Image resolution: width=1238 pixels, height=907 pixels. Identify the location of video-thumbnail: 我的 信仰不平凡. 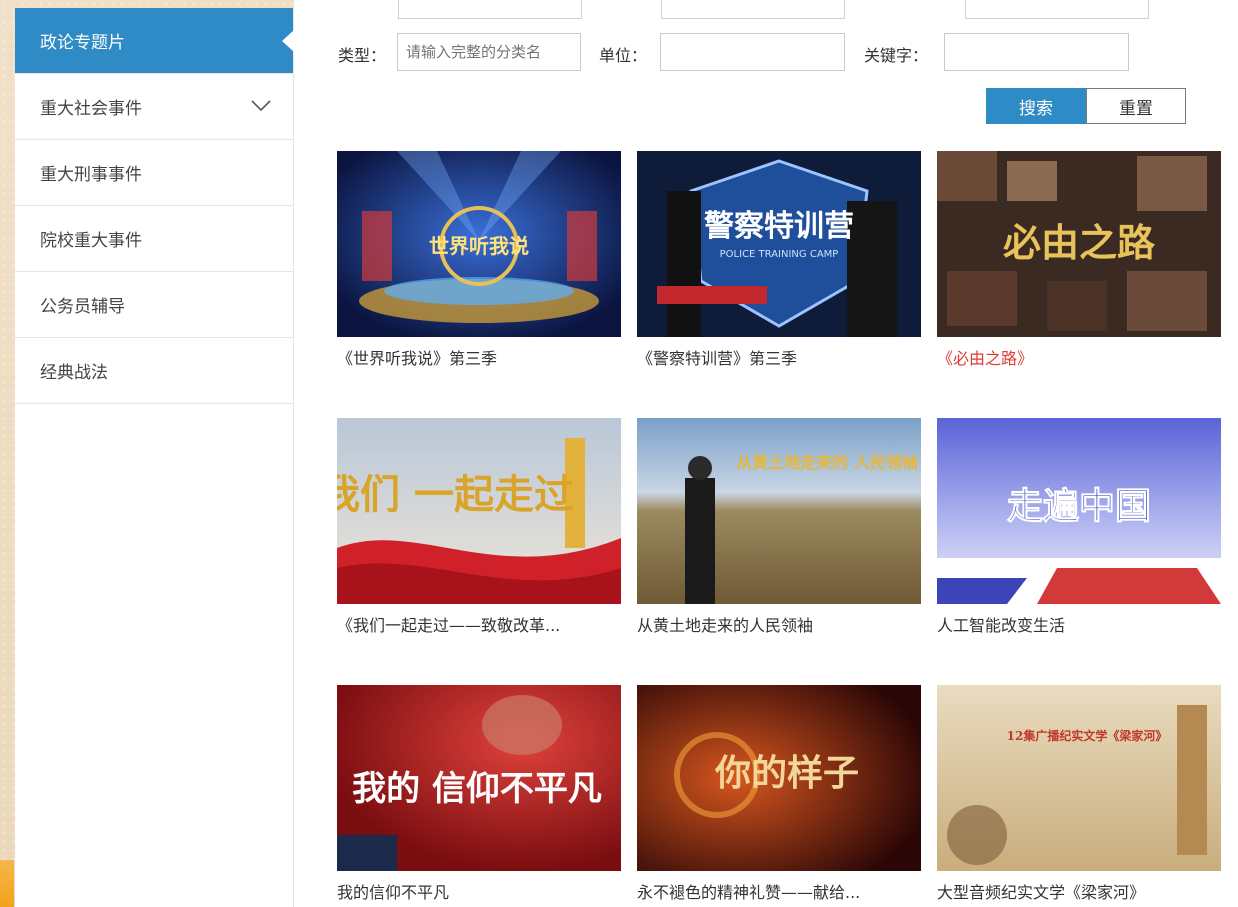
(479, 778).